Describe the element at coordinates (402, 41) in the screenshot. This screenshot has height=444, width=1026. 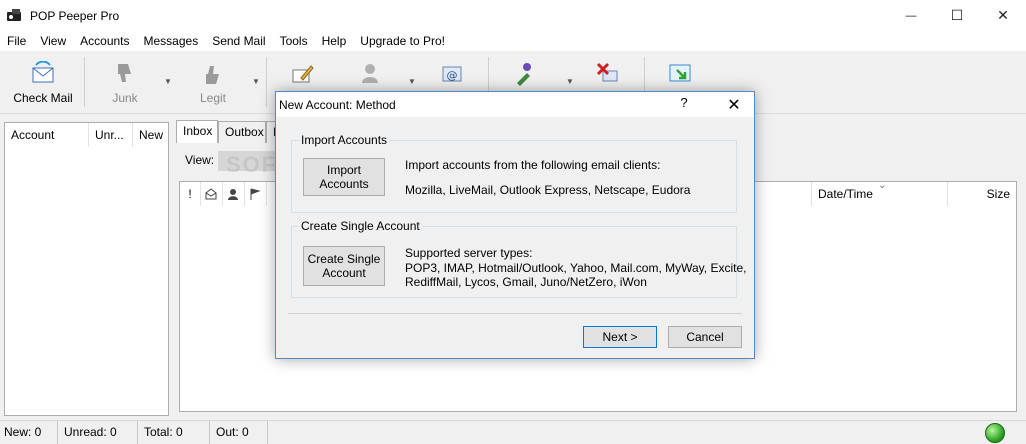
I see `menu-upgrade: Upgrade to Pro!` at that location.